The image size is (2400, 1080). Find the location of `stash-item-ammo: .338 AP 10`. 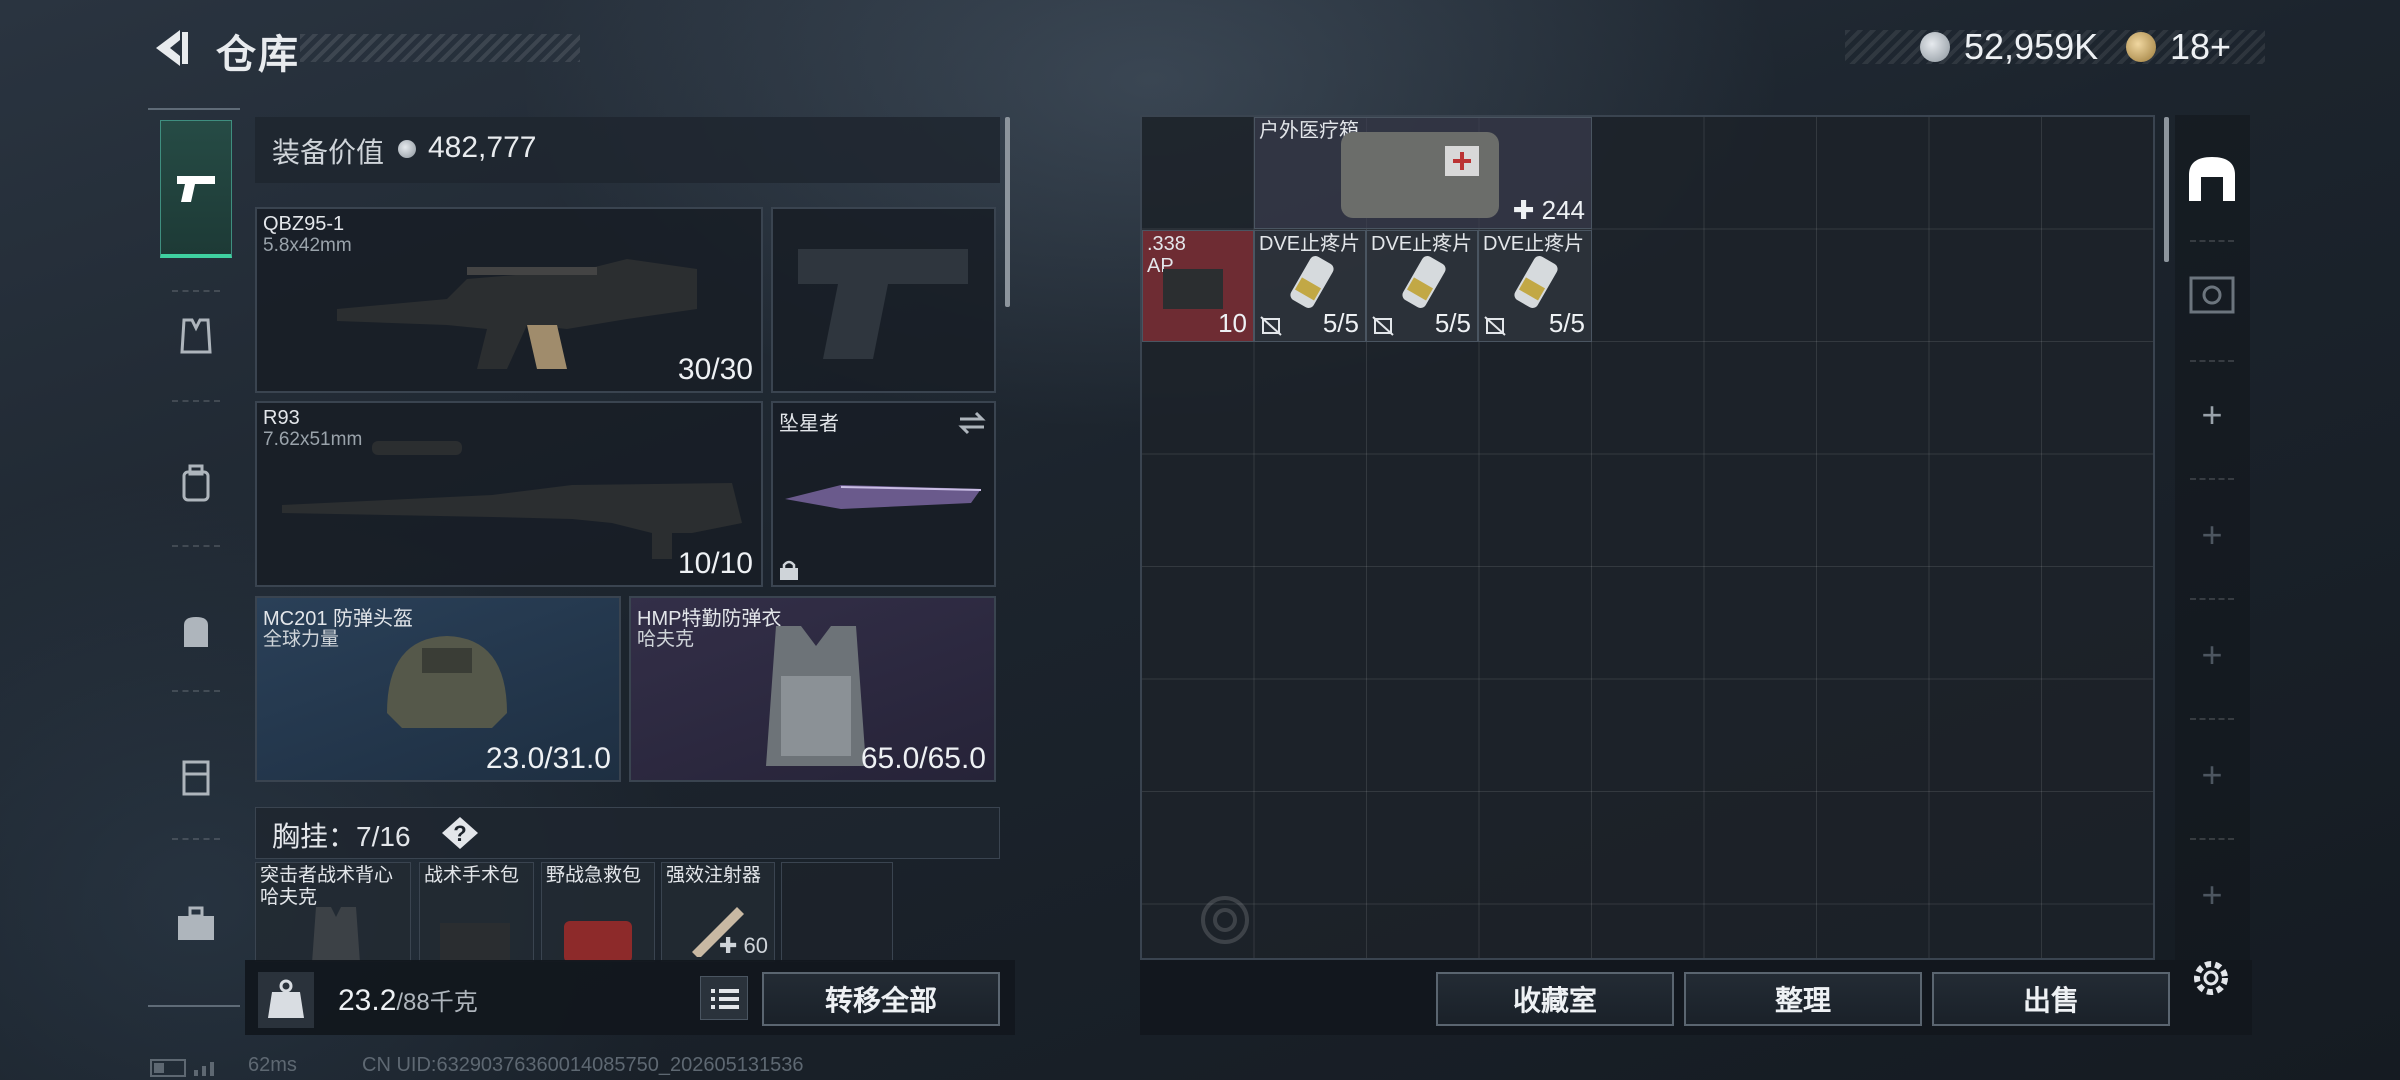

stash-item-ammo: .338 AP 10 is located at coordinates (1198, 286).